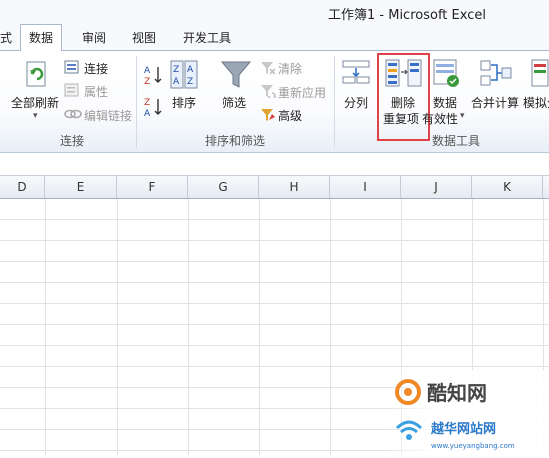 This screenshot has height=458, width=549. I want to click on column-header-d: D, so click(22, 187).